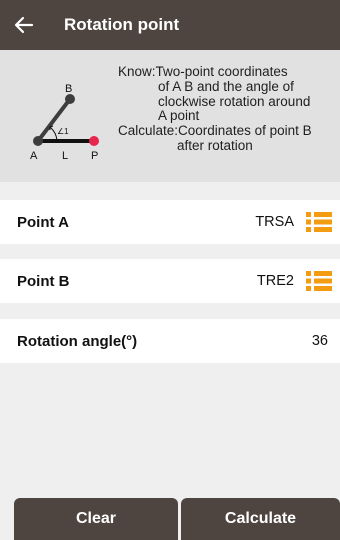  What do you see at coordinates (63, 131) in the screenshot?
I see `diagram-angle-label: ∠1` at bounding box center [63, 131].